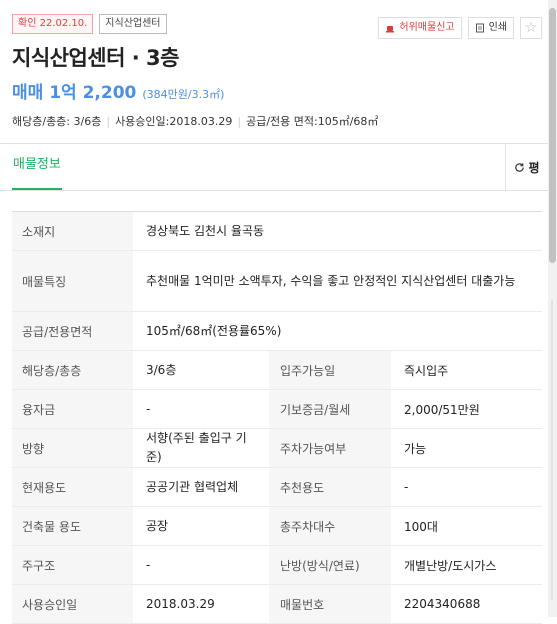  What do you see at coordinates (183, 94) in the screenshot?
I see `price-per-area: (384만원/3.3㎡)` at bounding box center [183, 94].